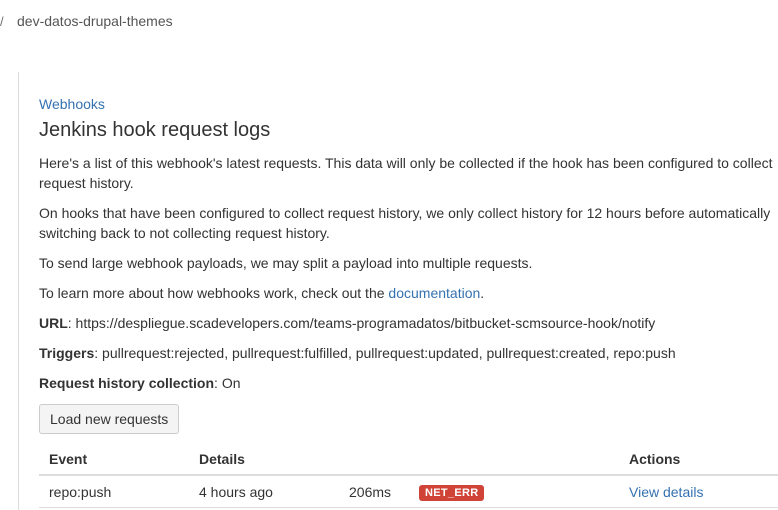  What do you see at coordinates (514, 459) in the screenshot?
I see `header-status` at bounding box center [514, 459].